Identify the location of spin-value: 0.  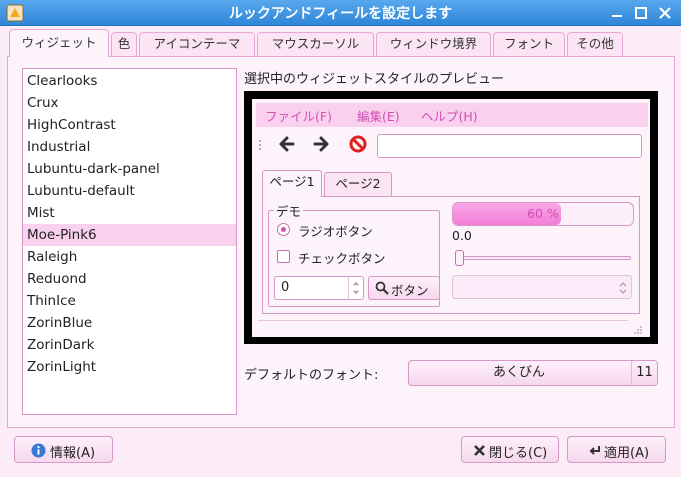
(285, 287).